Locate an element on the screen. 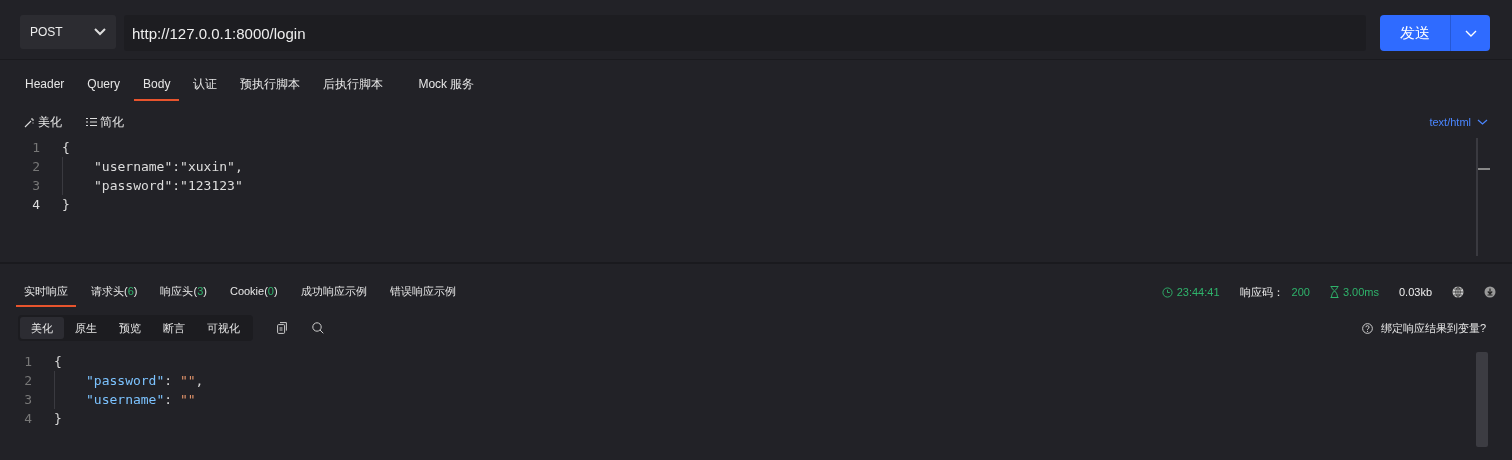 The image size is (1512, 460). list-icon is located at coordinates (91, 122).